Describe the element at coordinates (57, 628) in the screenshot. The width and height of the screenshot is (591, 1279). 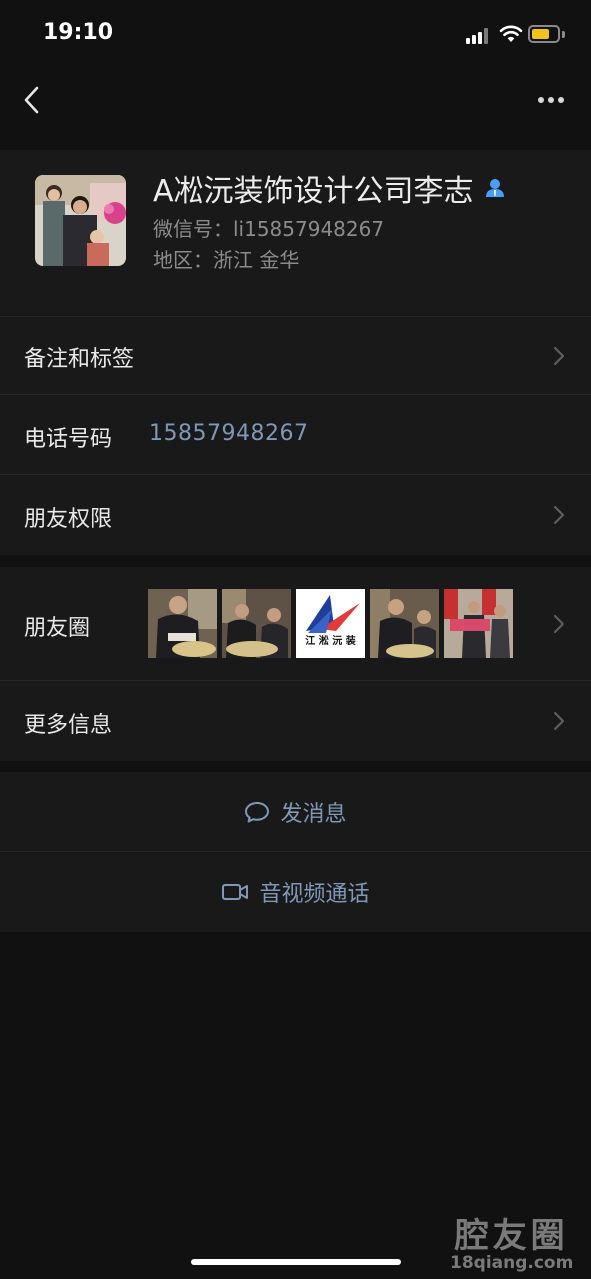
I see `moments-label: 朋友圈` at that location.